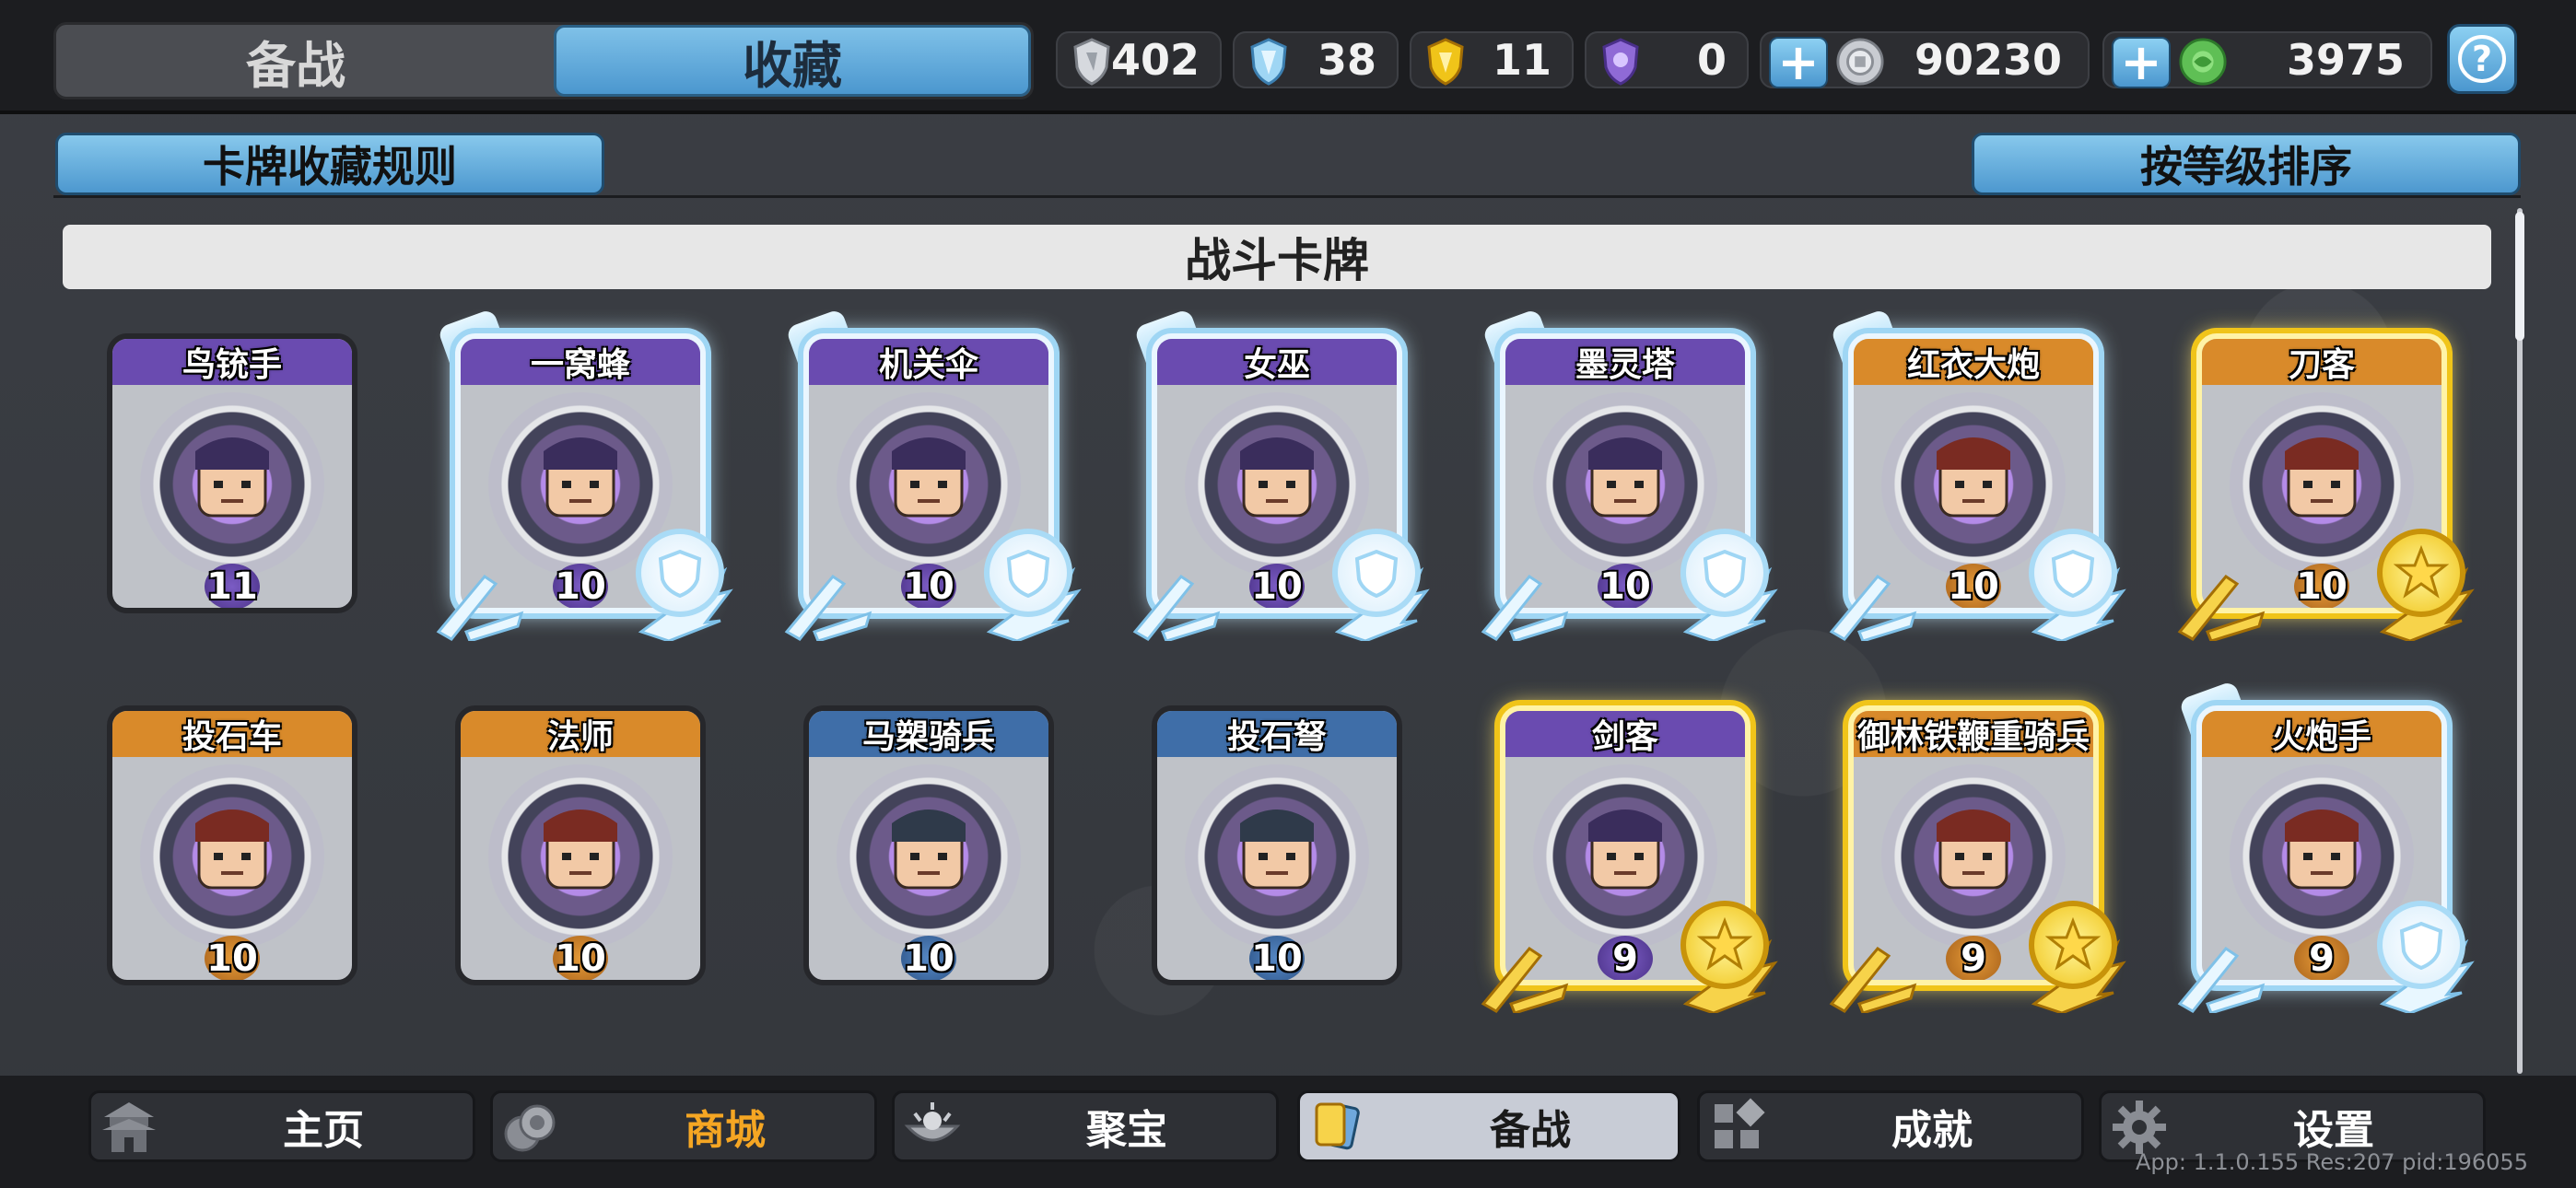 This screenshot has width=2576, height=1188. I want to click on pagoda-icon, so click(129, 1127).